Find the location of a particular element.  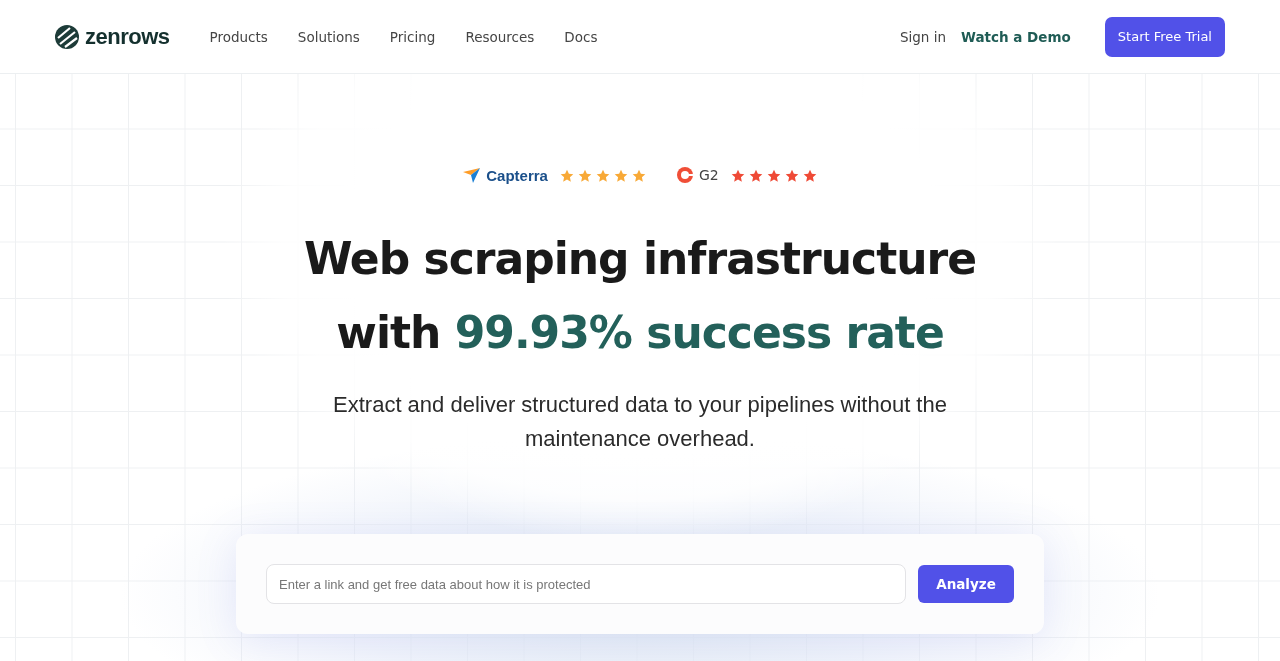

headline: Web scraping infrastructure with 99.93% success rate is located at coordinates (640, 296).